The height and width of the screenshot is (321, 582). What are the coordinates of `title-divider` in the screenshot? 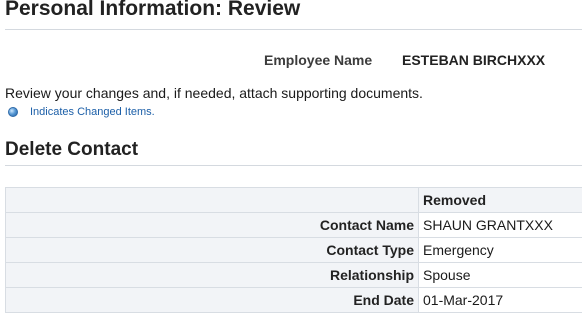 It's located at (293, 29).